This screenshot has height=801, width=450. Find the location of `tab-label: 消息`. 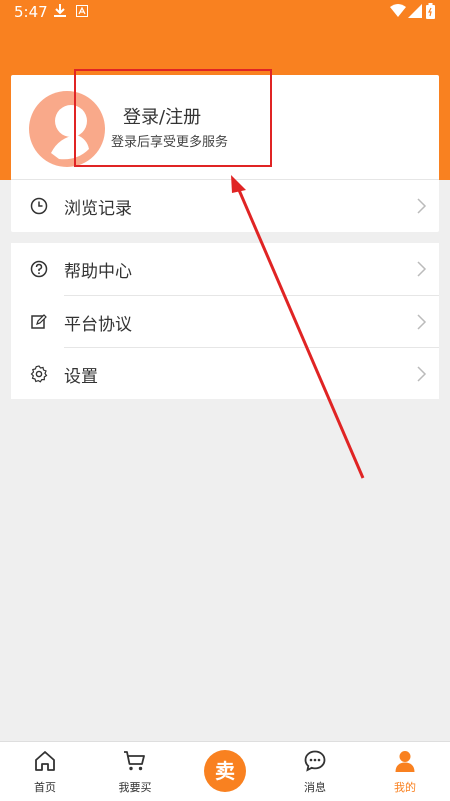

tab-label: 消息 is located at coordinates (315, 787).